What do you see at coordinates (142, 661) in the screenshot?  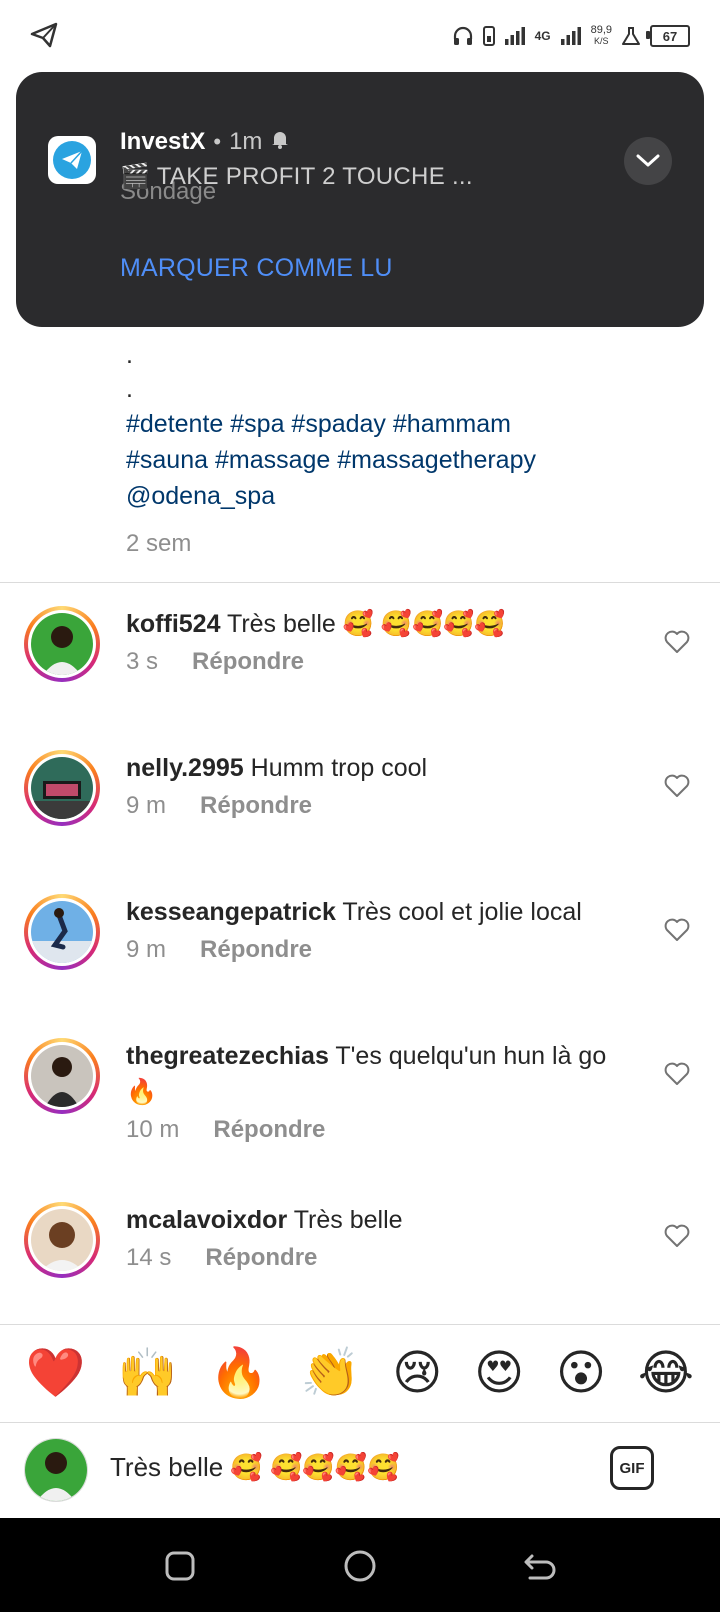 I see `comment-time: 3 s` at bounding box center [142, 661].